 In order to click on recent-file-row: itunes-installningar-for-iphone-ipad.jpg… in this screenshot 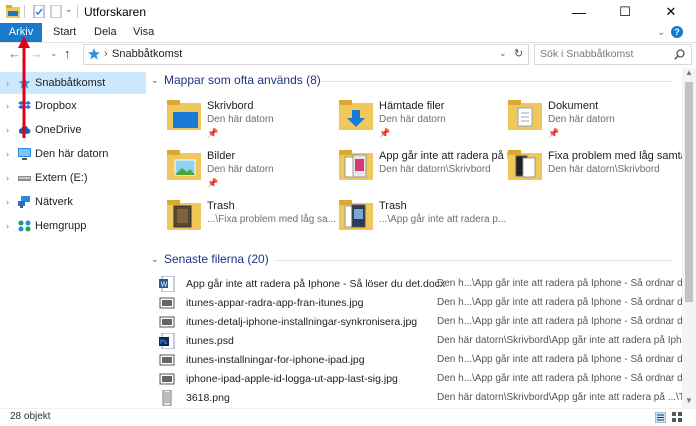, I will do `click(420, 360)`.